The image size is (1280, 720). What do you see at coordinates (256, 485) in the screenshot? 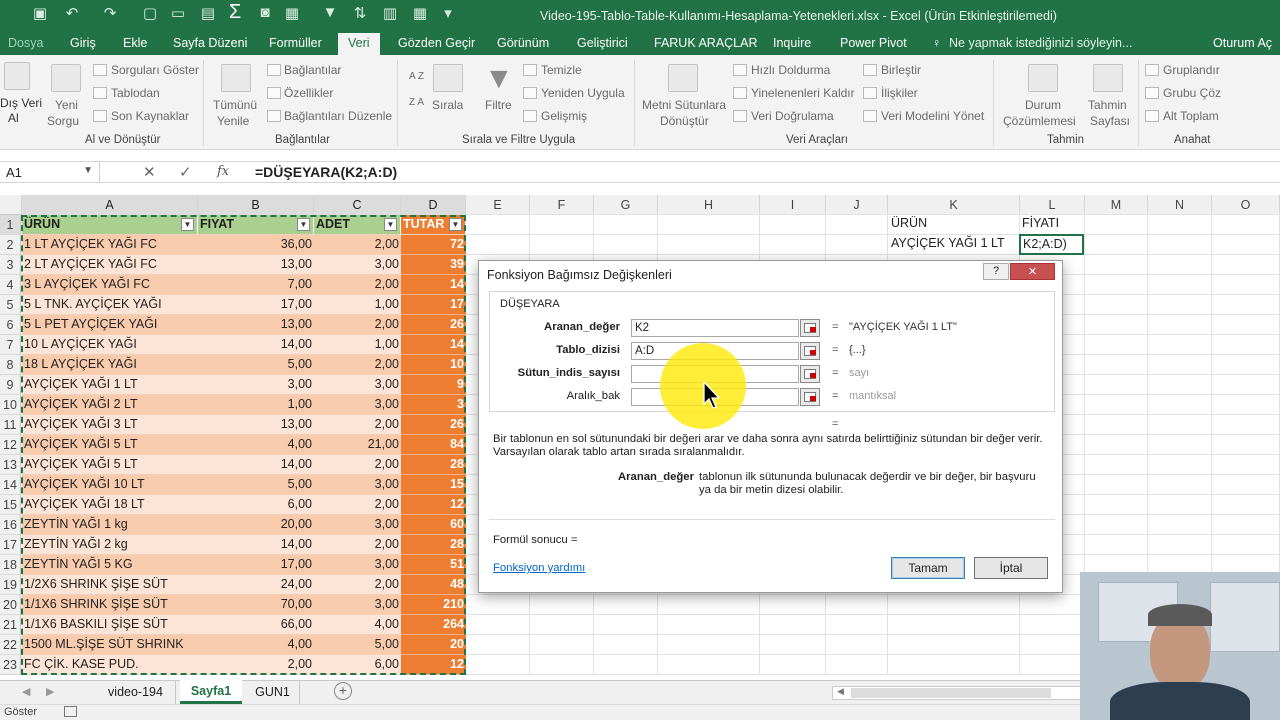
I see `table-cell: 5,00` at bounding box center [256, 485].